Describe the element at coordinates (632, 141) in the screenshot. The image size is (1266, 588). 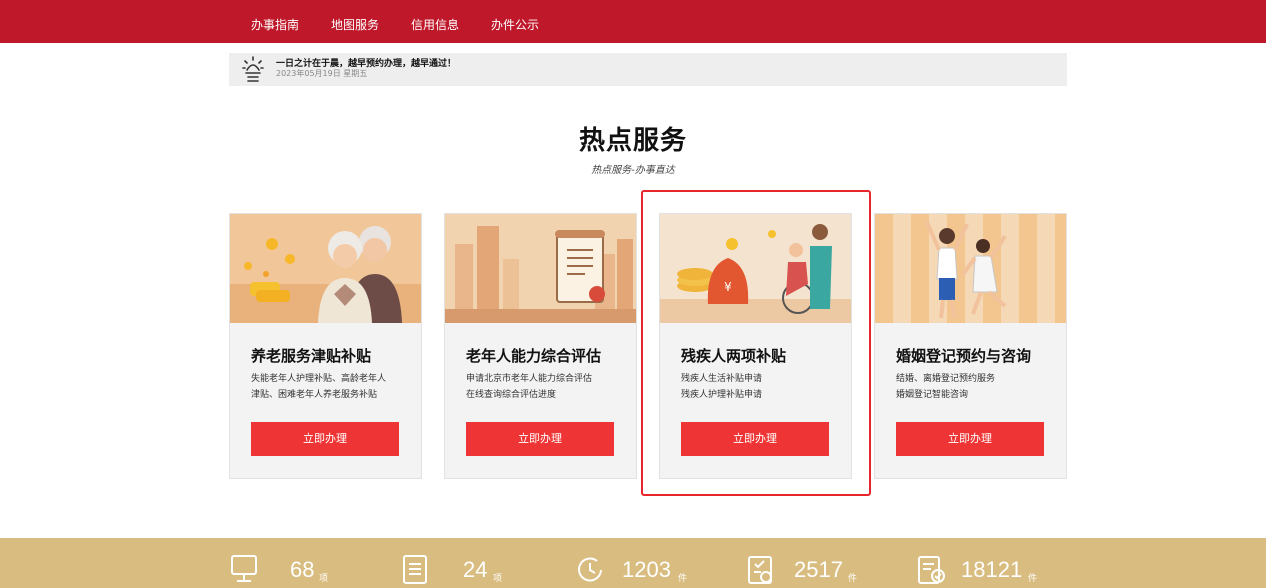
I see `section-title: 热点服务` at that location.